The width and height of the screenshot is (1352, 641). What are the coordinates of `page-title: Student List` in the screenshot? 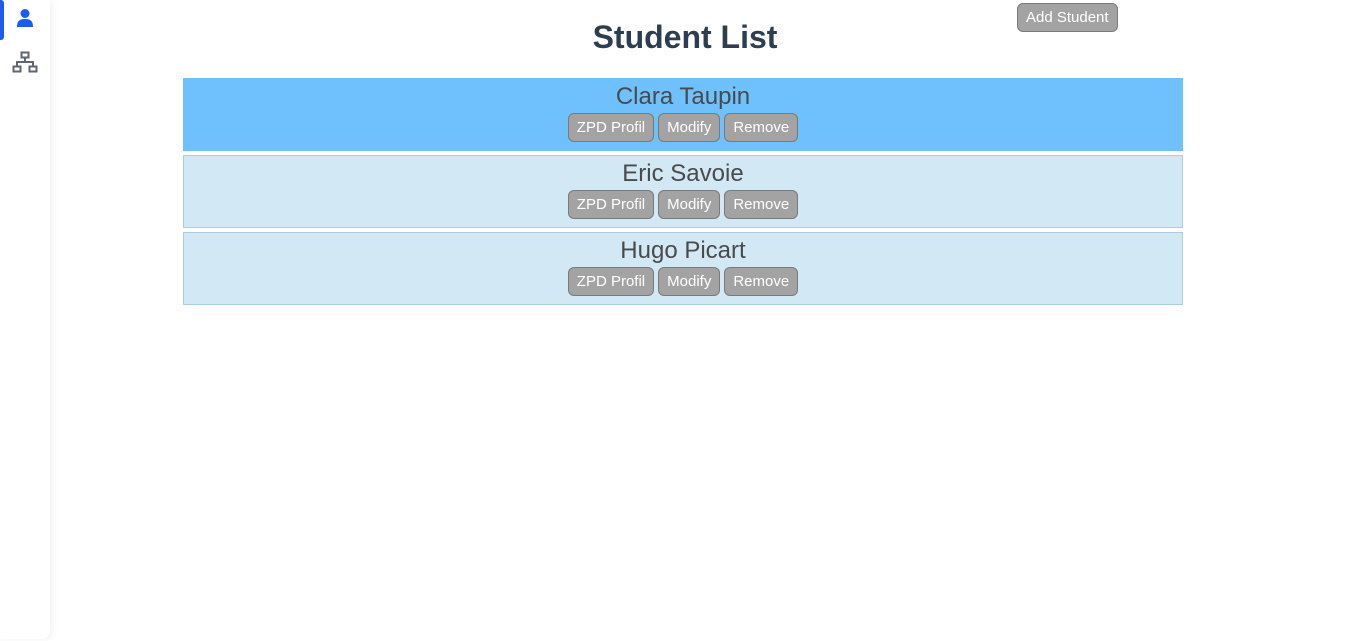 It's located at (685, 37).